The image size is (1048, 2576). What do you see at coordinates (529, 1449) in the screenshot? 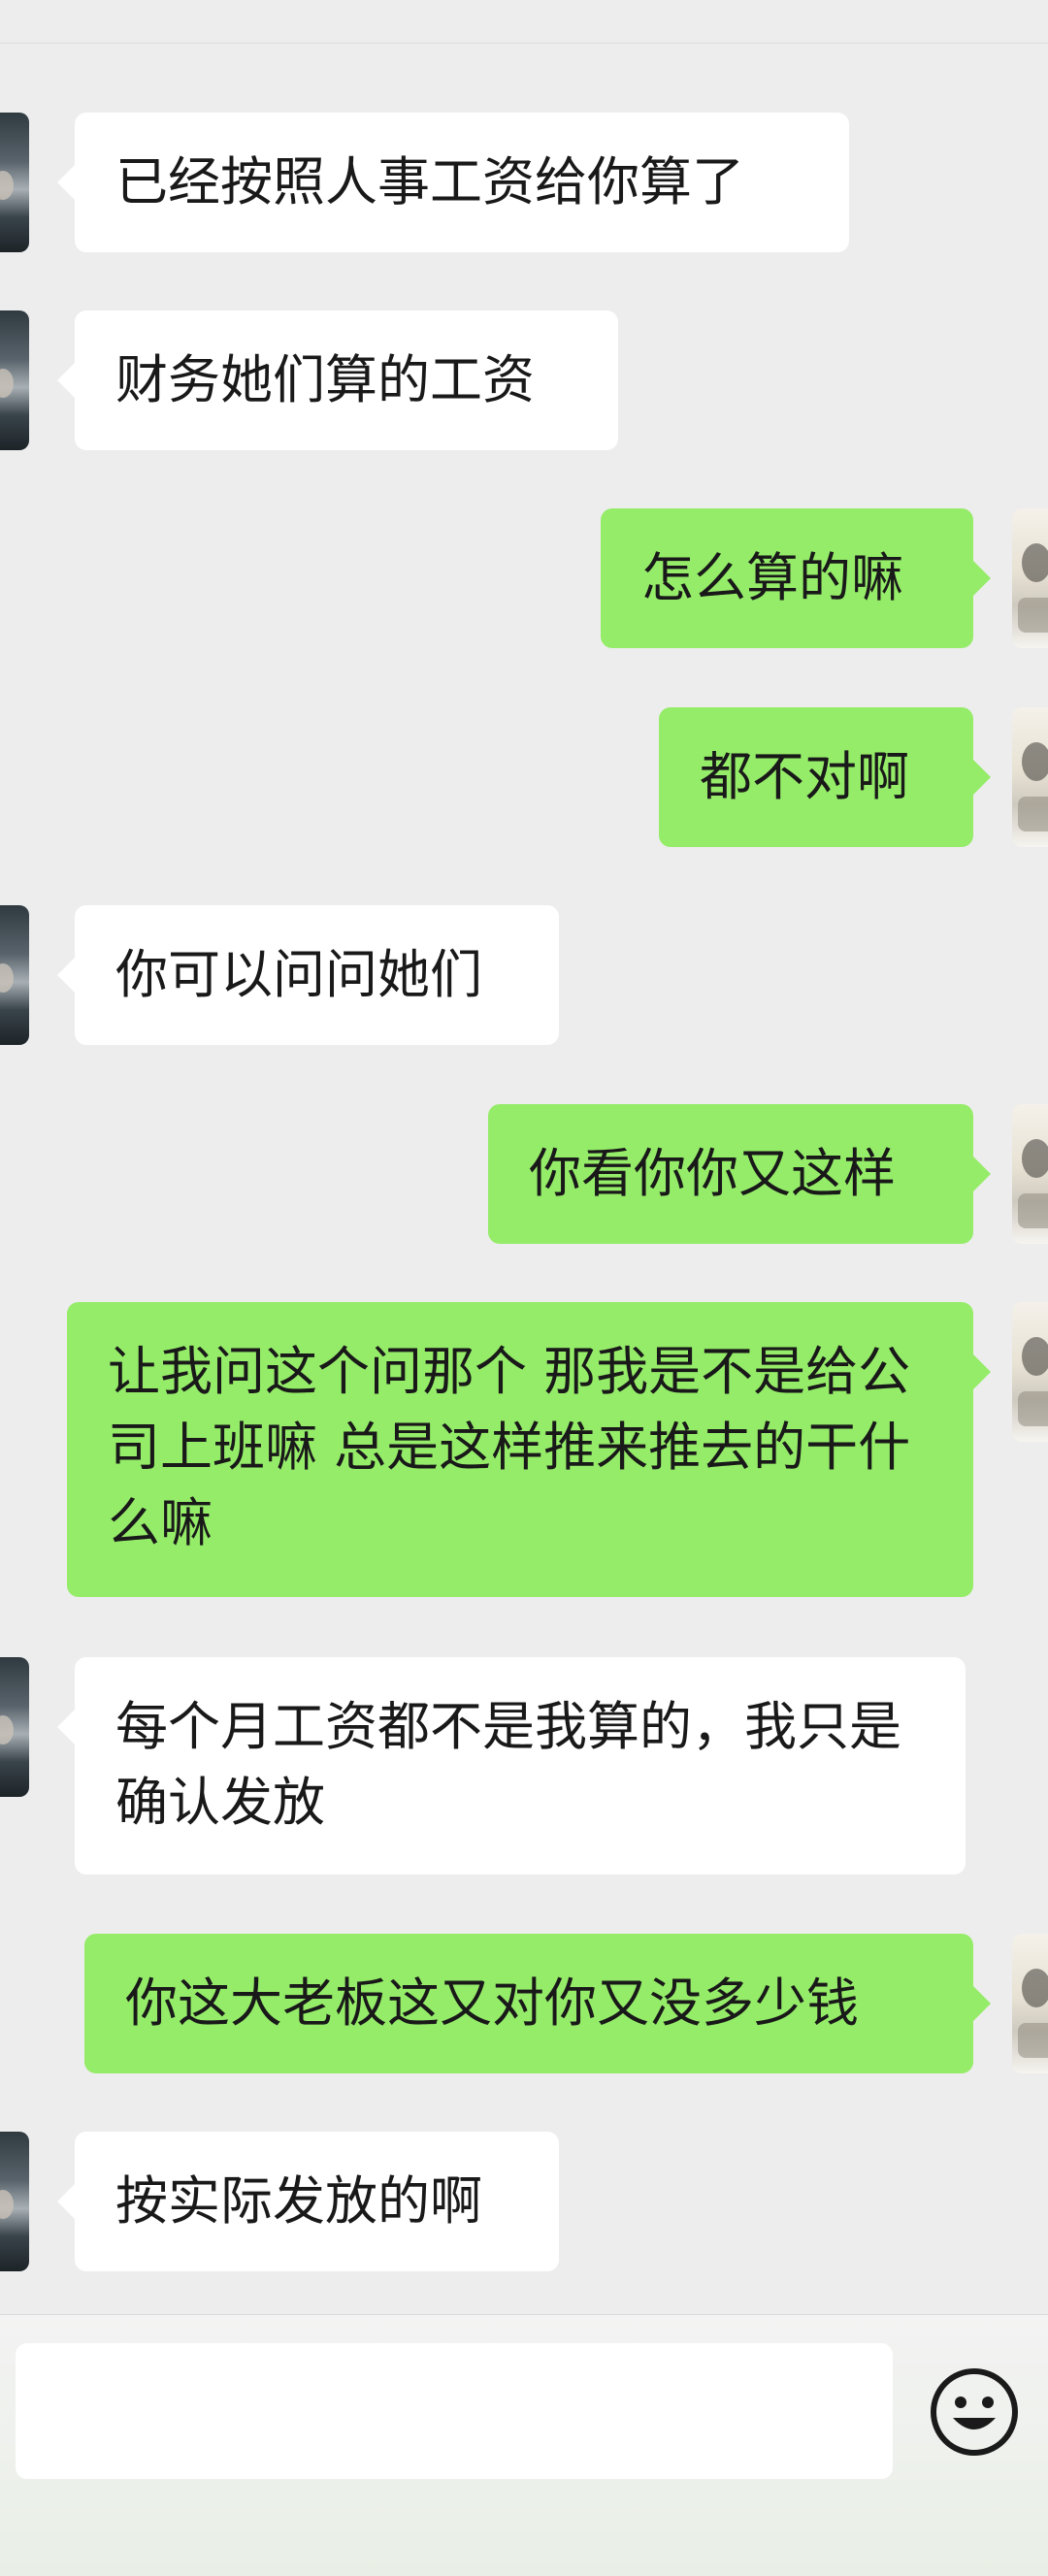
I see `outgoing-message-bubble: 让我问这个问那个 那我是不是给公司上班嘛 总是这样推来推去的干什么嘛` at bounding box center [529, 1449].